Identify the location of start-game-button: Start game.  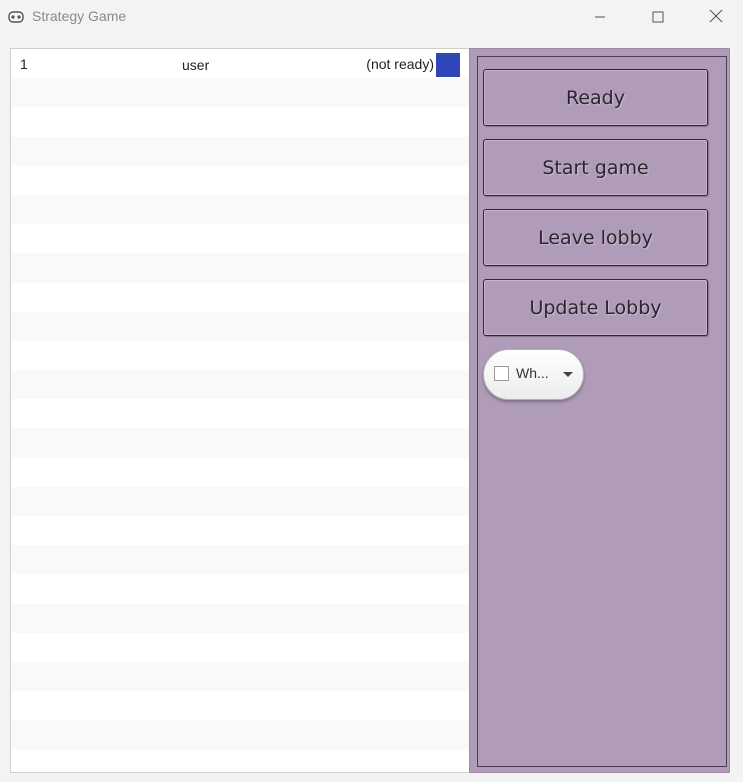
(595, 167).